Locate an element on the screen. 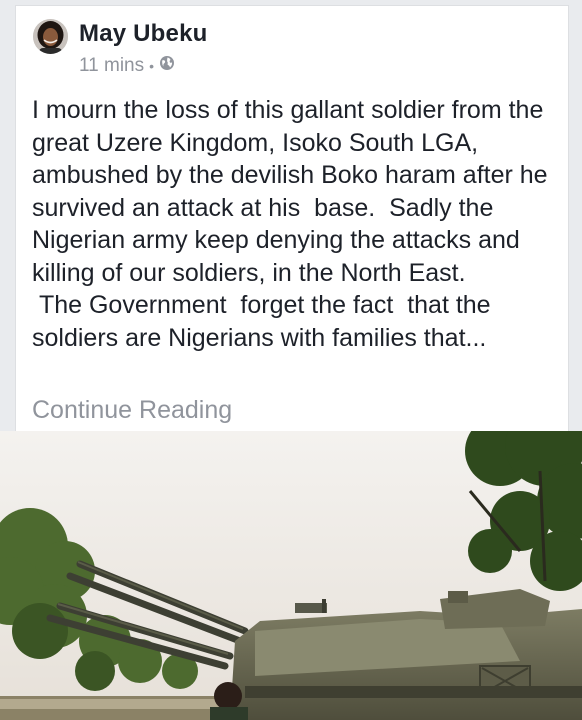 This screenshot has height=720, width=582. author-avatar is located at coordinates (50, 36).